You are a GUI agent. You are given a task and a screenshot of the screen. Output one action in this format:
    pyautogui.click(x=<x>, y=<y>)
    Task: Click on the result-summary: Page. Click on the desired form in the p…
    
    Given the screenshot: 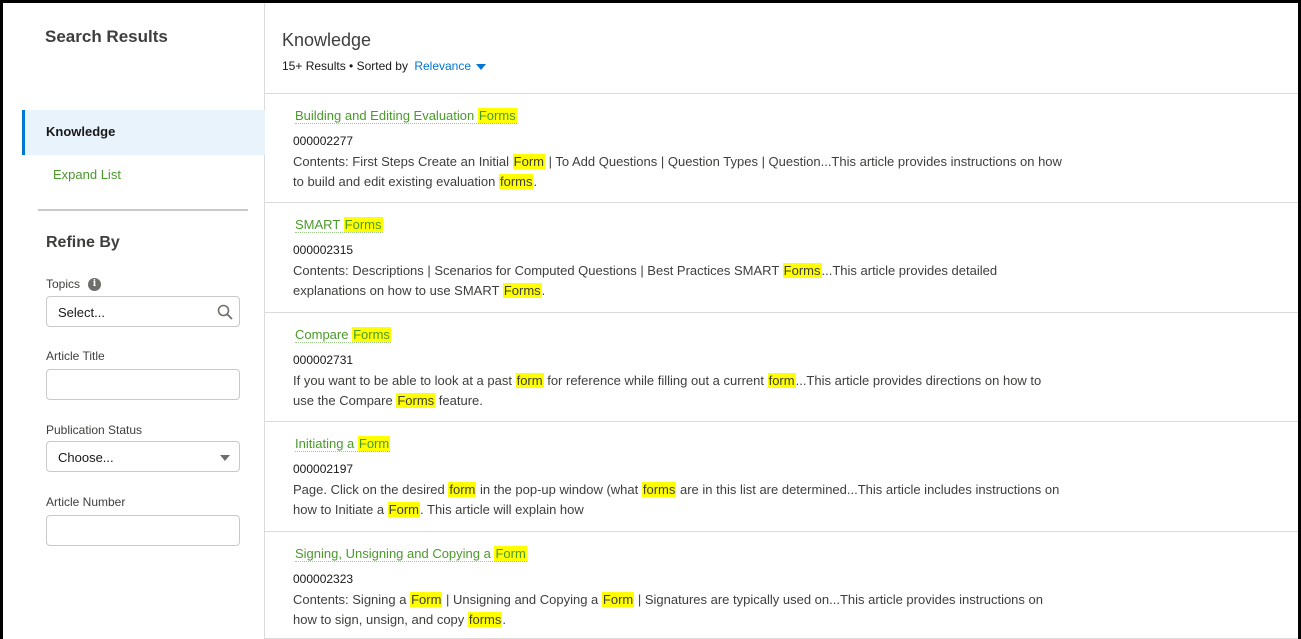 What is the action you would take?
    pyautogui.click(x=678, y=499)
    